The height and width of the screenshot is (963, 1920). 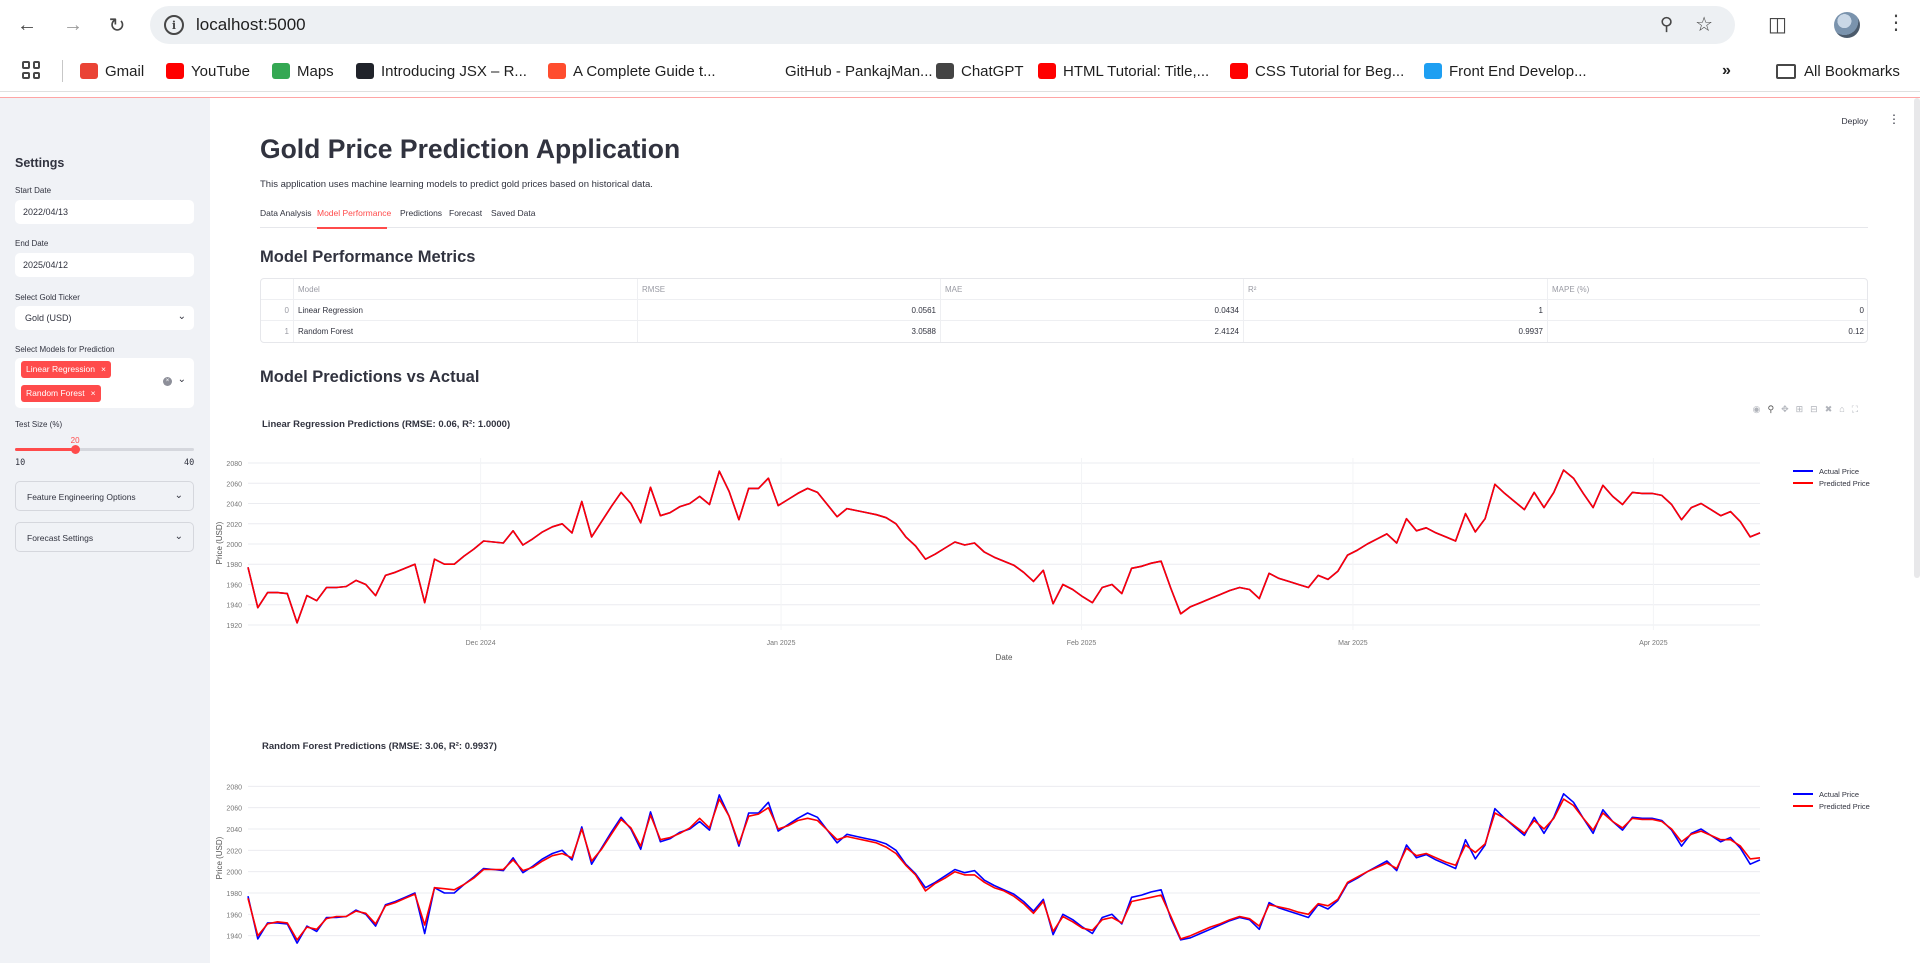 What do you see at coordinates (174, 25) in the screenshot?
I see `site-info-icon: i` at bounding box center [174, 25].